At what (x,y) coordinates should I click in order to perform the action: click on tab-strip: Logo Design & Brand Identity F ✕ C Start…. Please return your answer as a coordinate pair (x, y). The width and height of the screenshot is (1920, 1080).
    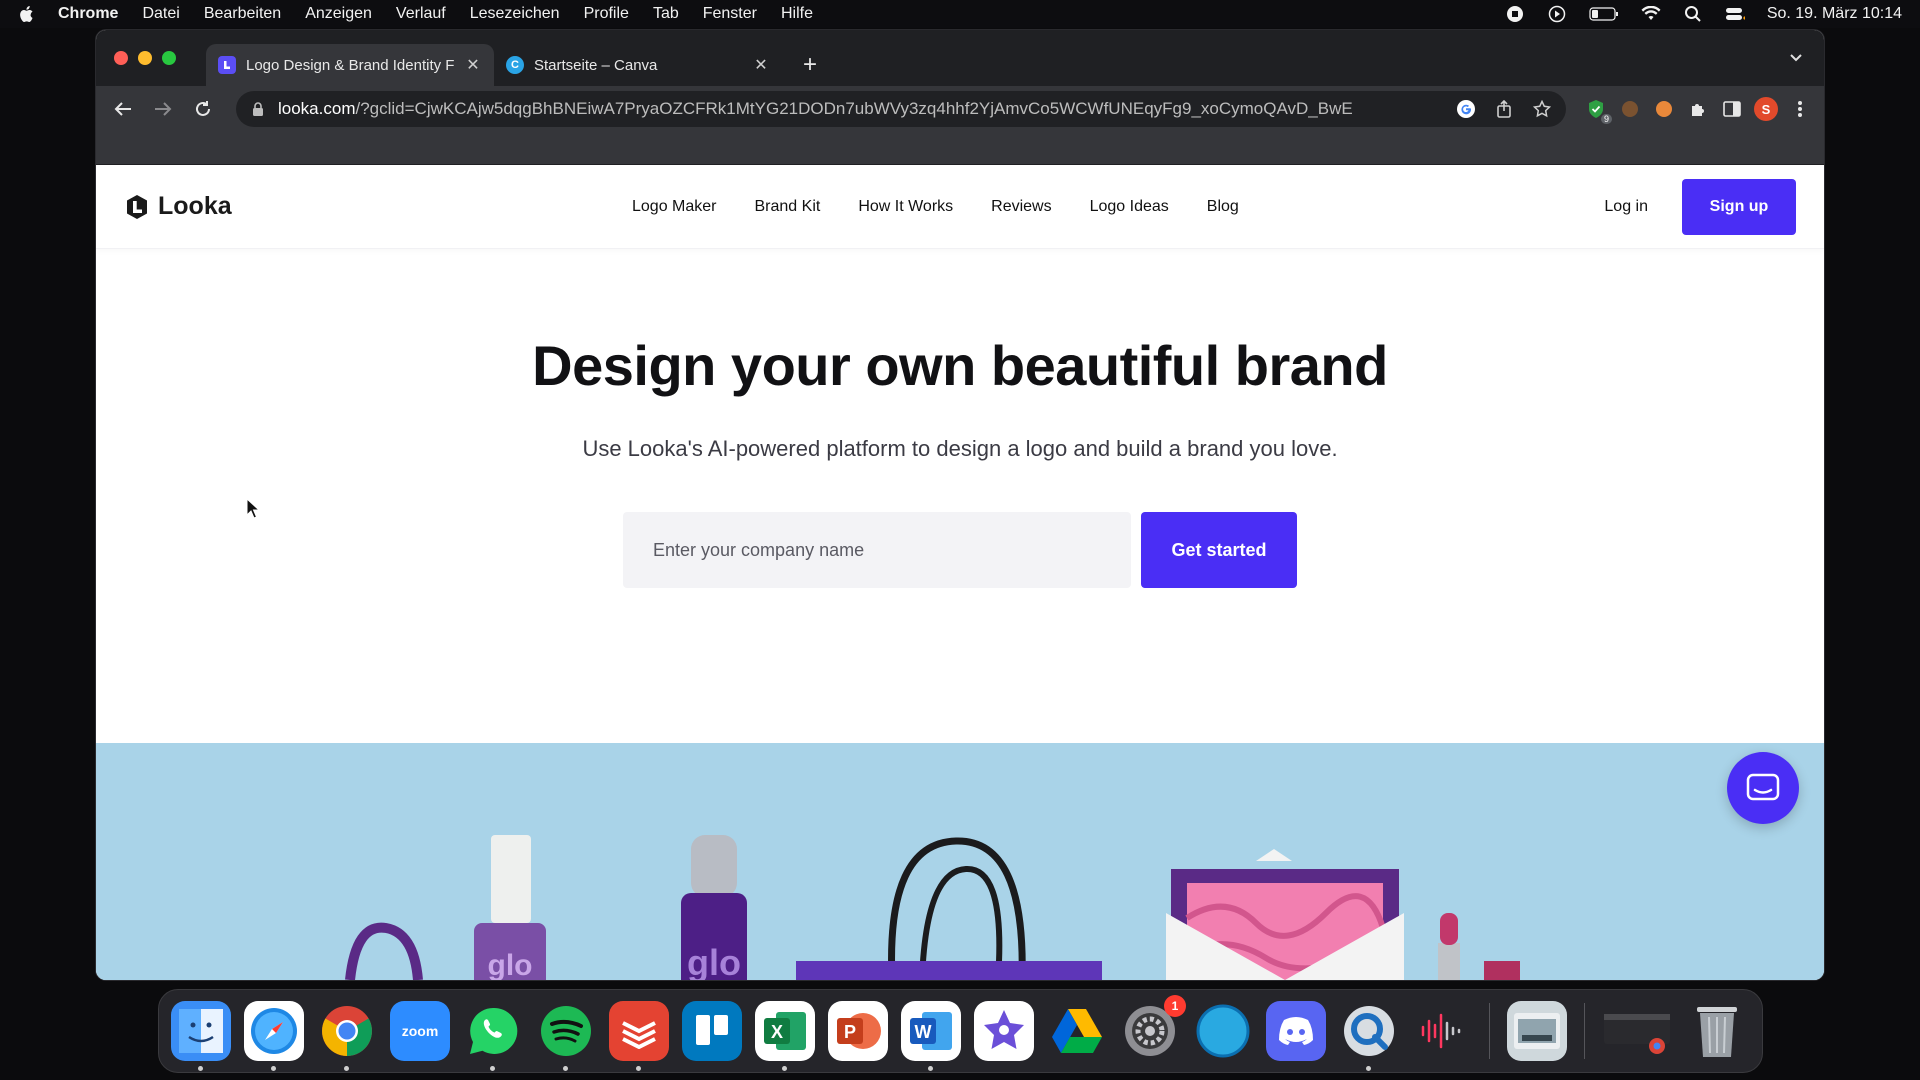
    Looking at the image, I should click on (960, 58).